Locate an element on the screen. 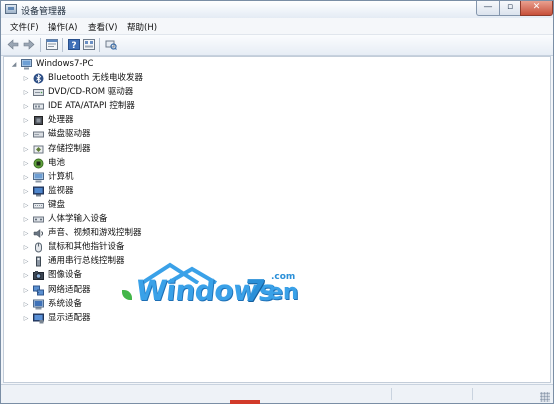  menu-help: 帮助(H) is located at coordinates (142, 27).